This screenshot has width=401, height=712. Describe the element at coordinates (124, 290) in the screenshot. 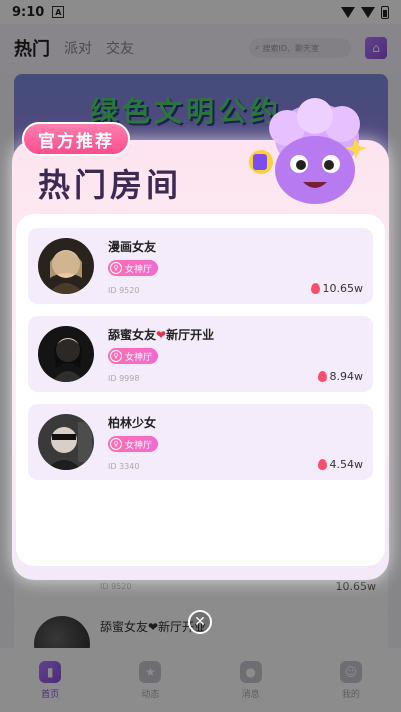

I see `room-id: ID 9520` at that location.